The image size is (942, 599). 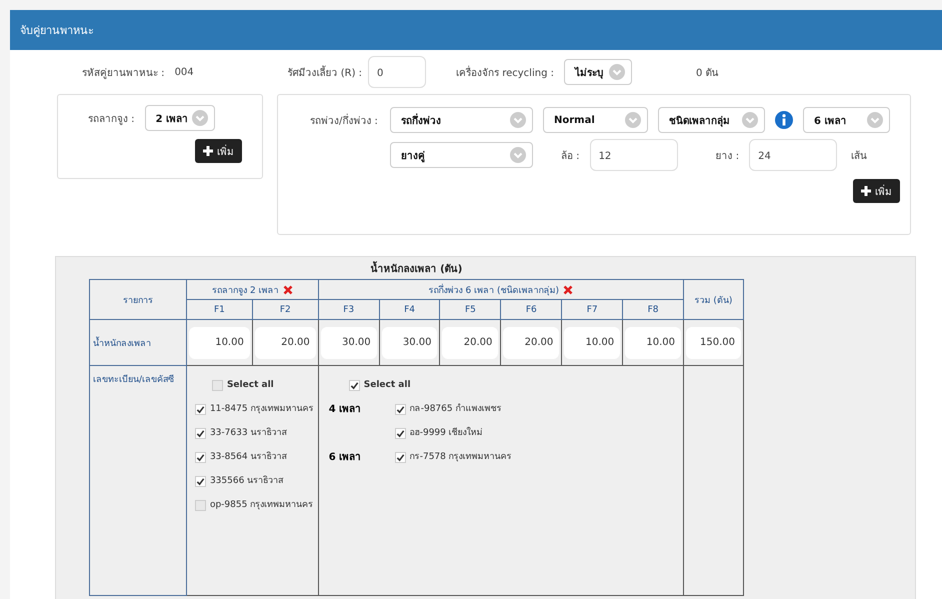 I want to click on plate-label: 33-8564 นราธิวาส, so click(x=248, y=457).